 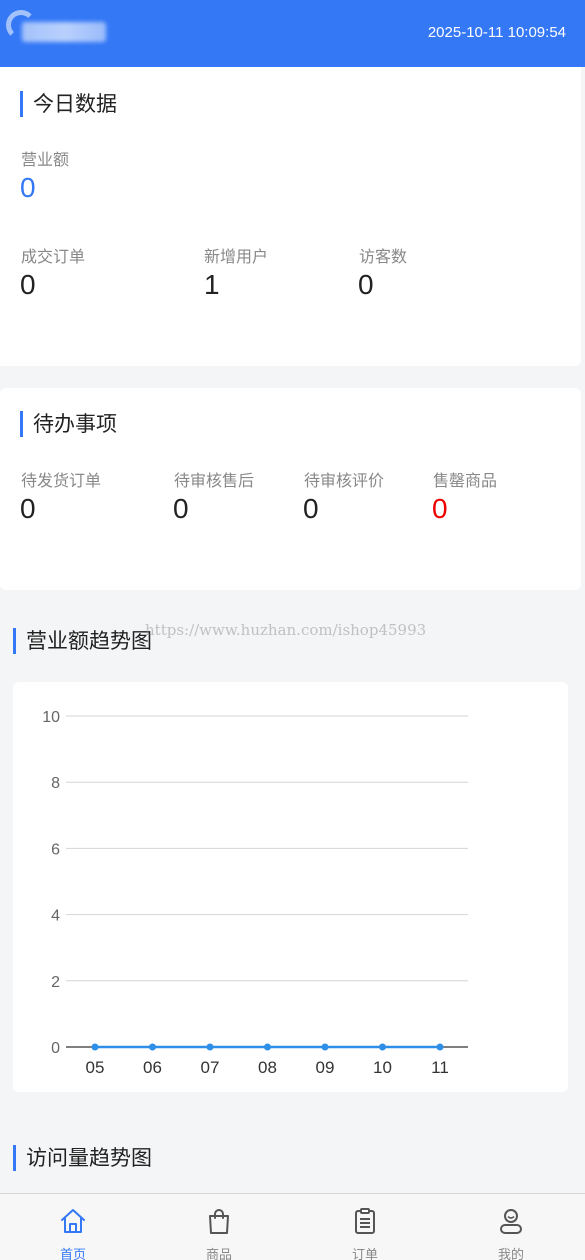 What do you see at coordinates (53, 256) in the screenshot?
I see `orders-label: 成交订单` at bounding box center [53, 256].